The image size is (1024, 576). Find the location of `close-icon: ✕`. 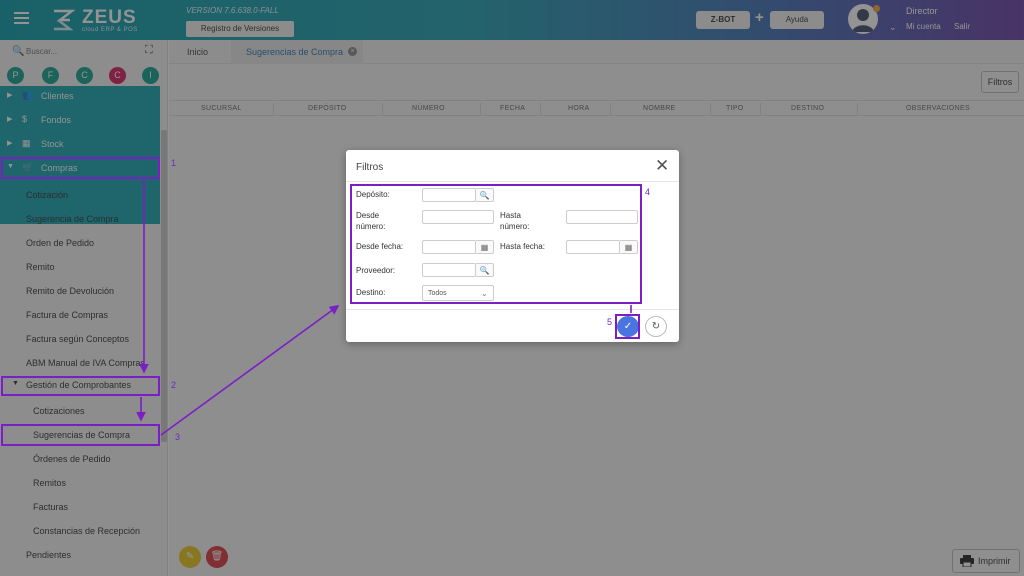

close-icon: ✕ is located at coordinates (662, 166).